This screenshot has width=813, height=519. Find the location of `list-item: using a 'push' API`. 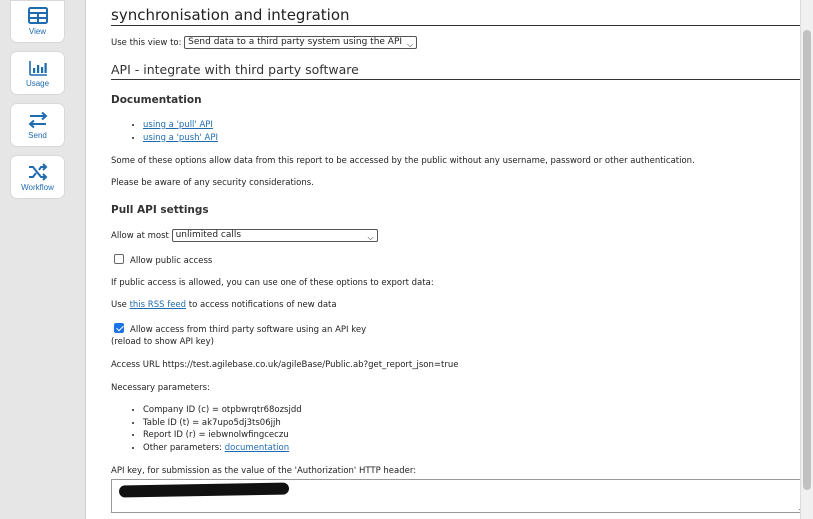

list-item: using a 'push' API is located at coordinates (180, 138).